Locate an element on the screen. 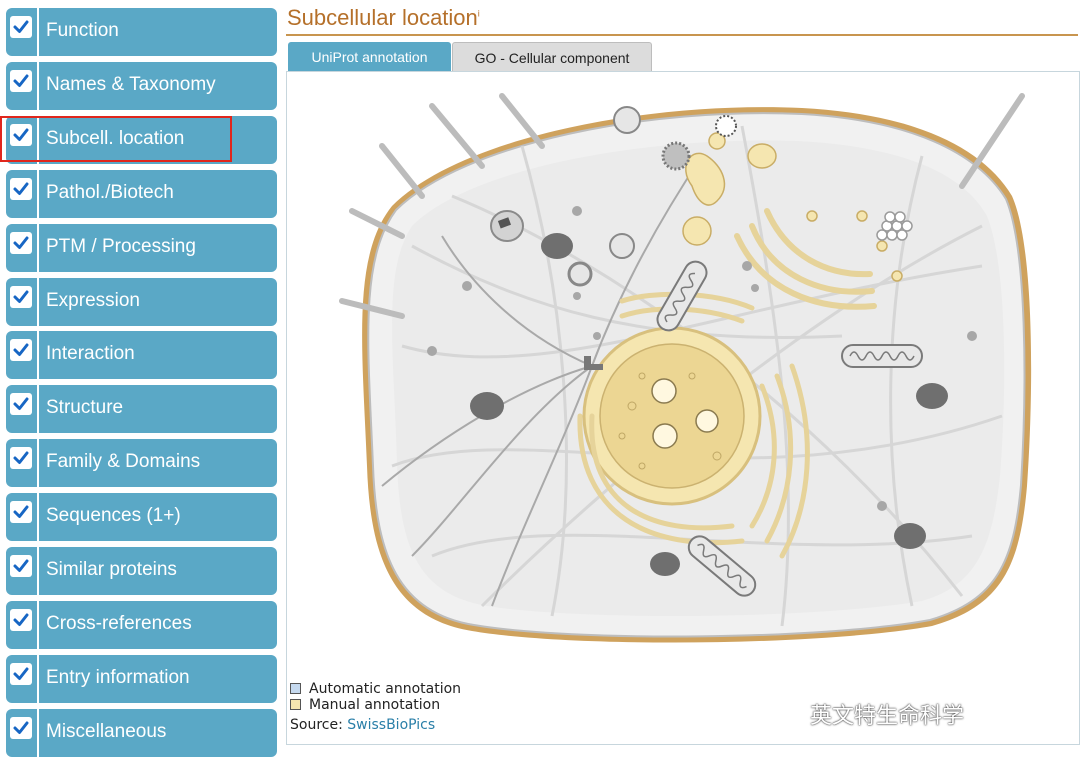 The width and height of the screenshot is (1080, 760). sidebar-item-entry-information: Entry information is located at coordinates (141, 678).